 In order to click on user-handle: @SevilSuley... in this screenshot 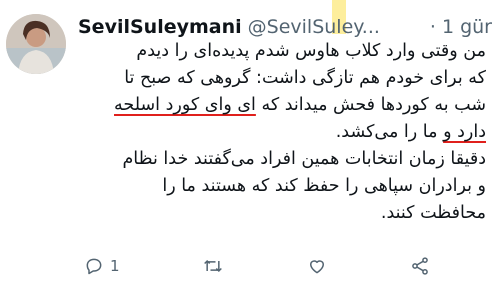, I will do `click(314, 27)`.